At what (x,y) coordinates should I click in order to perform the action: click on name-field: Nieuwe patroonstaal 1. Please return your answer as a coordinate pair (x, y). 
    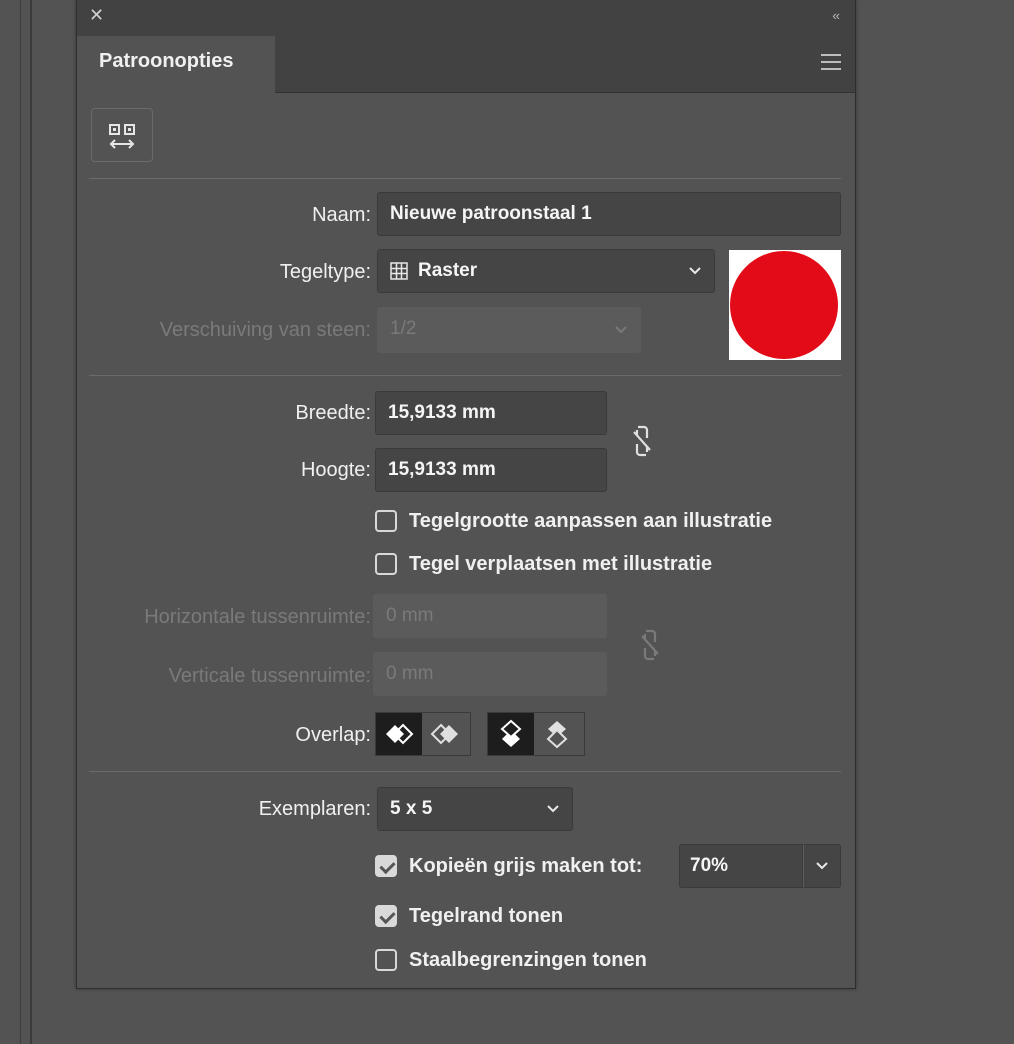
    Looking at the image, I should click on (609, 214).